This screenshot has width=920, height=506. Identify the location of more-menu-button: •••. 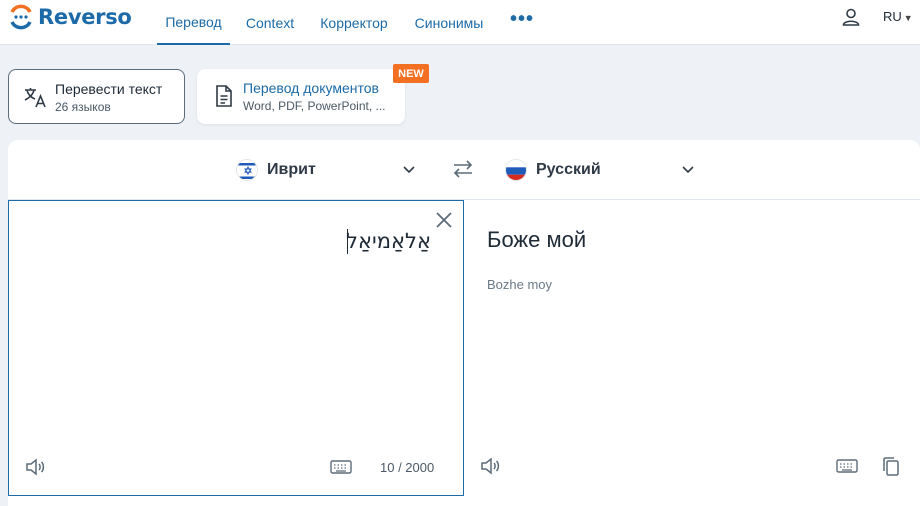
(522, 19).